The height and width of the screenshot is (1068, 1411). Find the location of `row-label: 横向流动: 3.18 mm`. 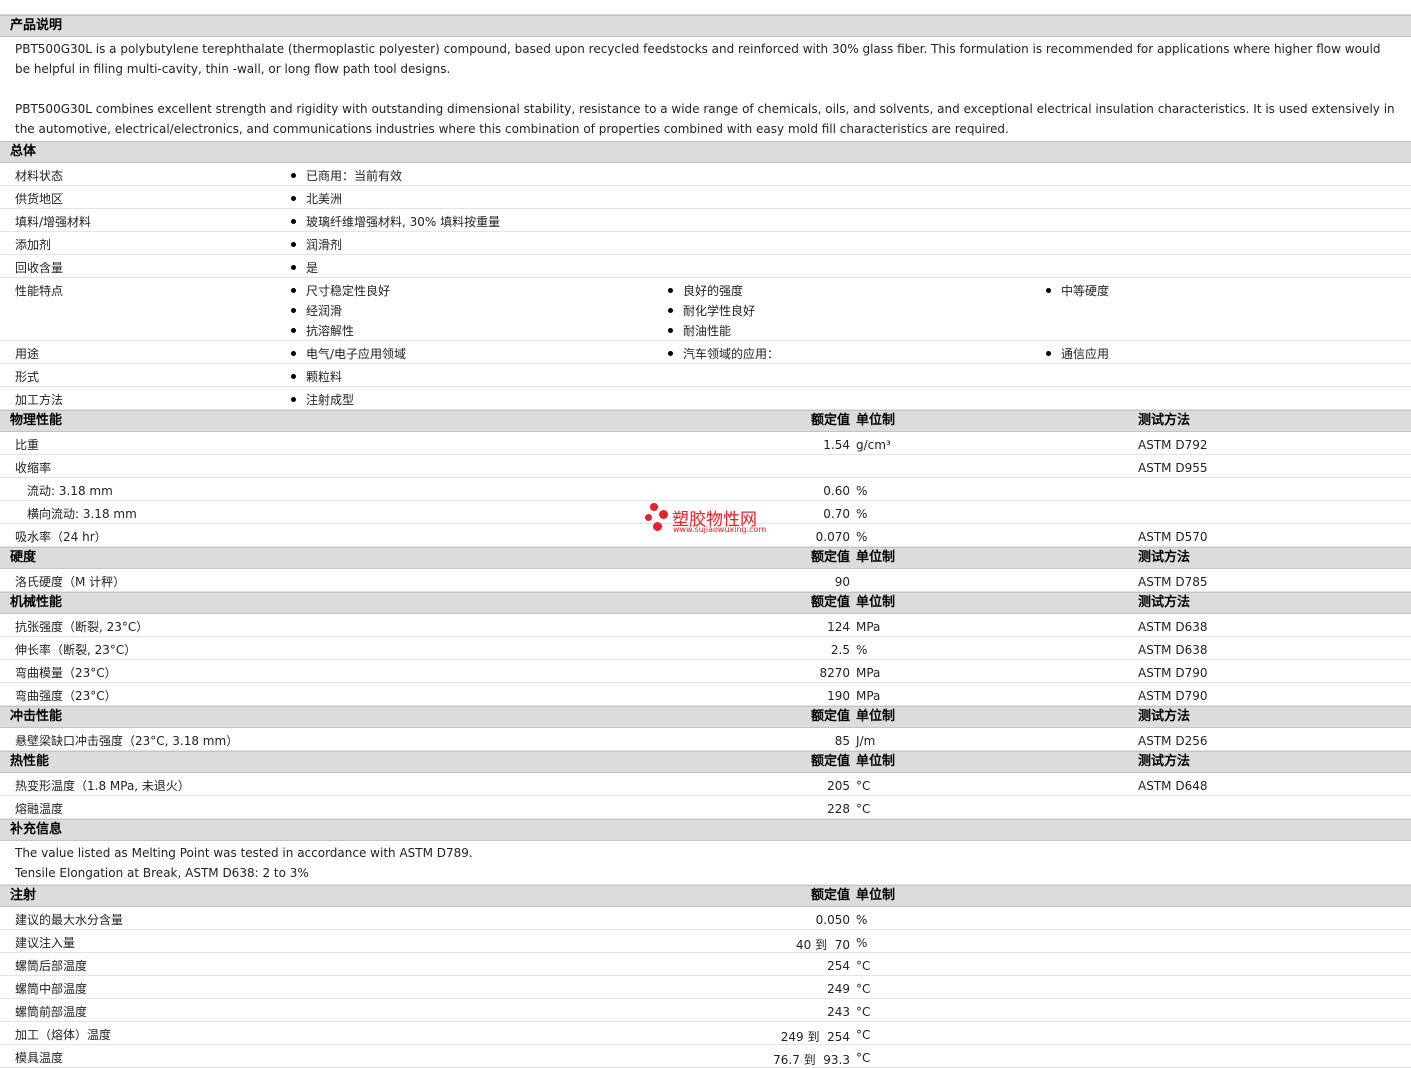

row-label: 横向流动: 3.18 mm is located at coordinates (82, 514).